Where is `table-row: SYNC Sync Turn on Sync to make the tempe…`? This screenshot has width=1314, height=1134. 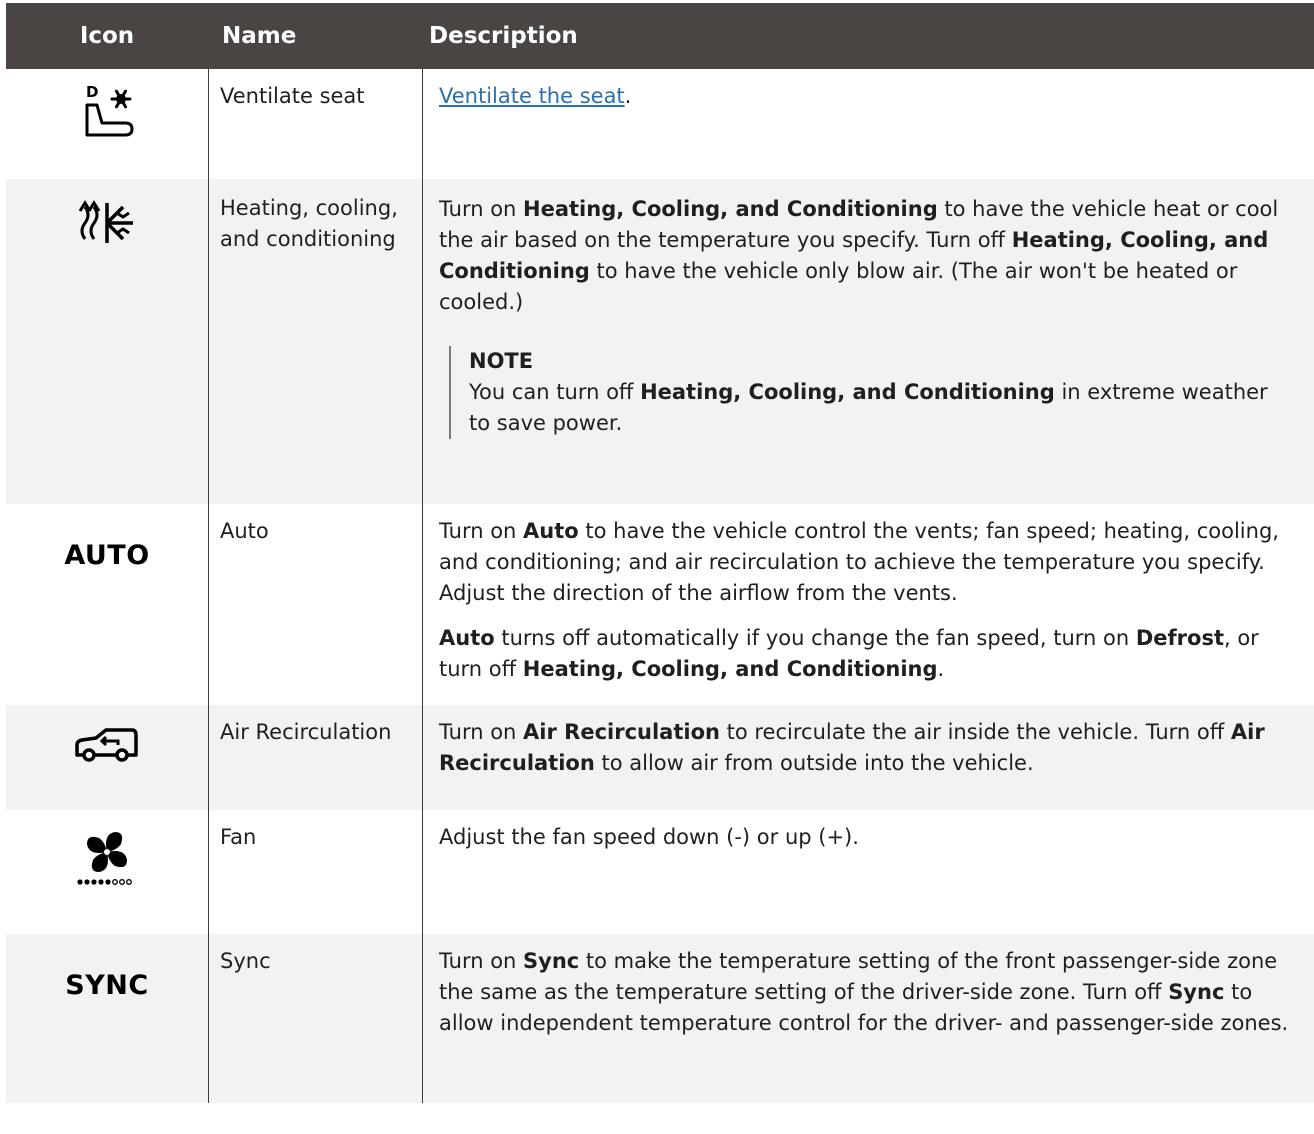 table-row: SYNC Sync Turn on Sync to make the tempe… is located at coordinates (660, 1018).